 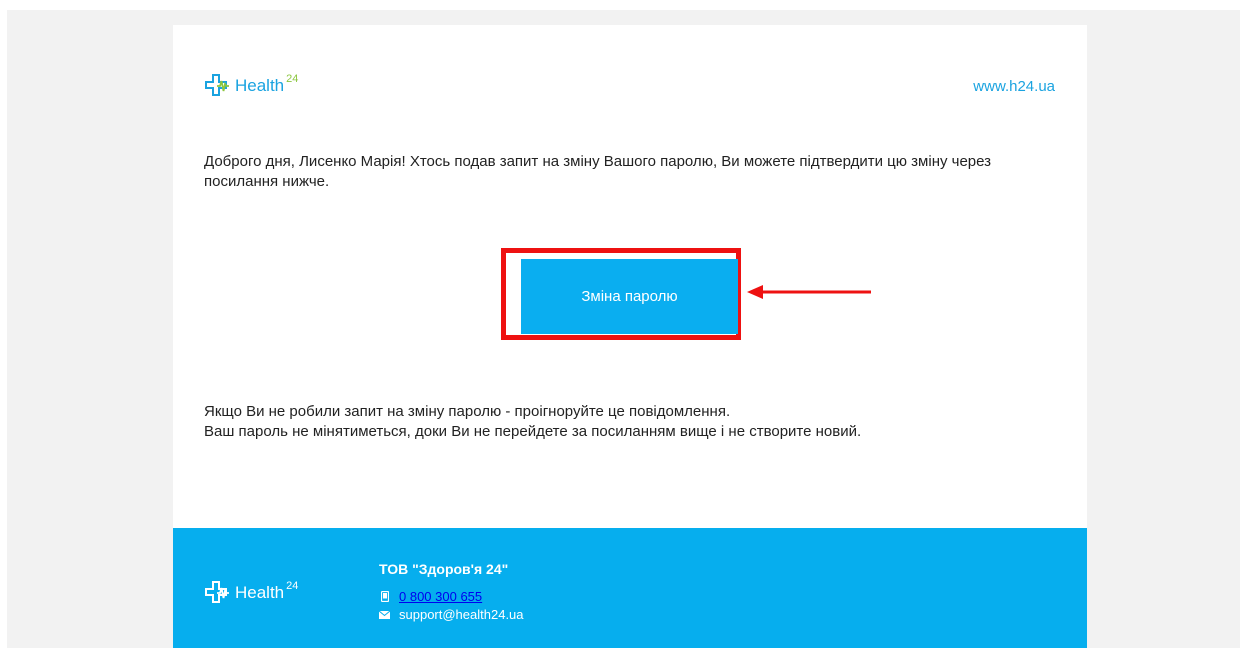 What do you see at coordinates (629, 296) in the screenshot?
I see `change-password-button: Зміна паролю` at bounding box center [629, 296].